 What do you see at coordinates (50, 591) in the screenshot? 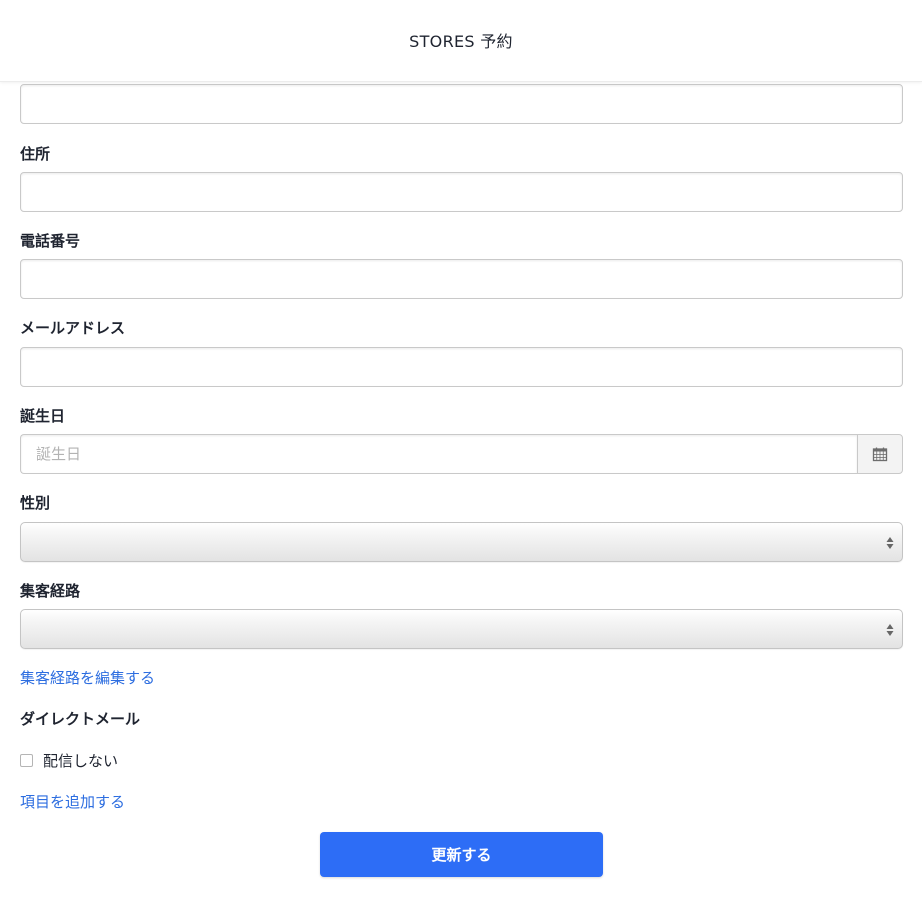
I see `channel-label: 集客経路` at bounding box center [50, 591].